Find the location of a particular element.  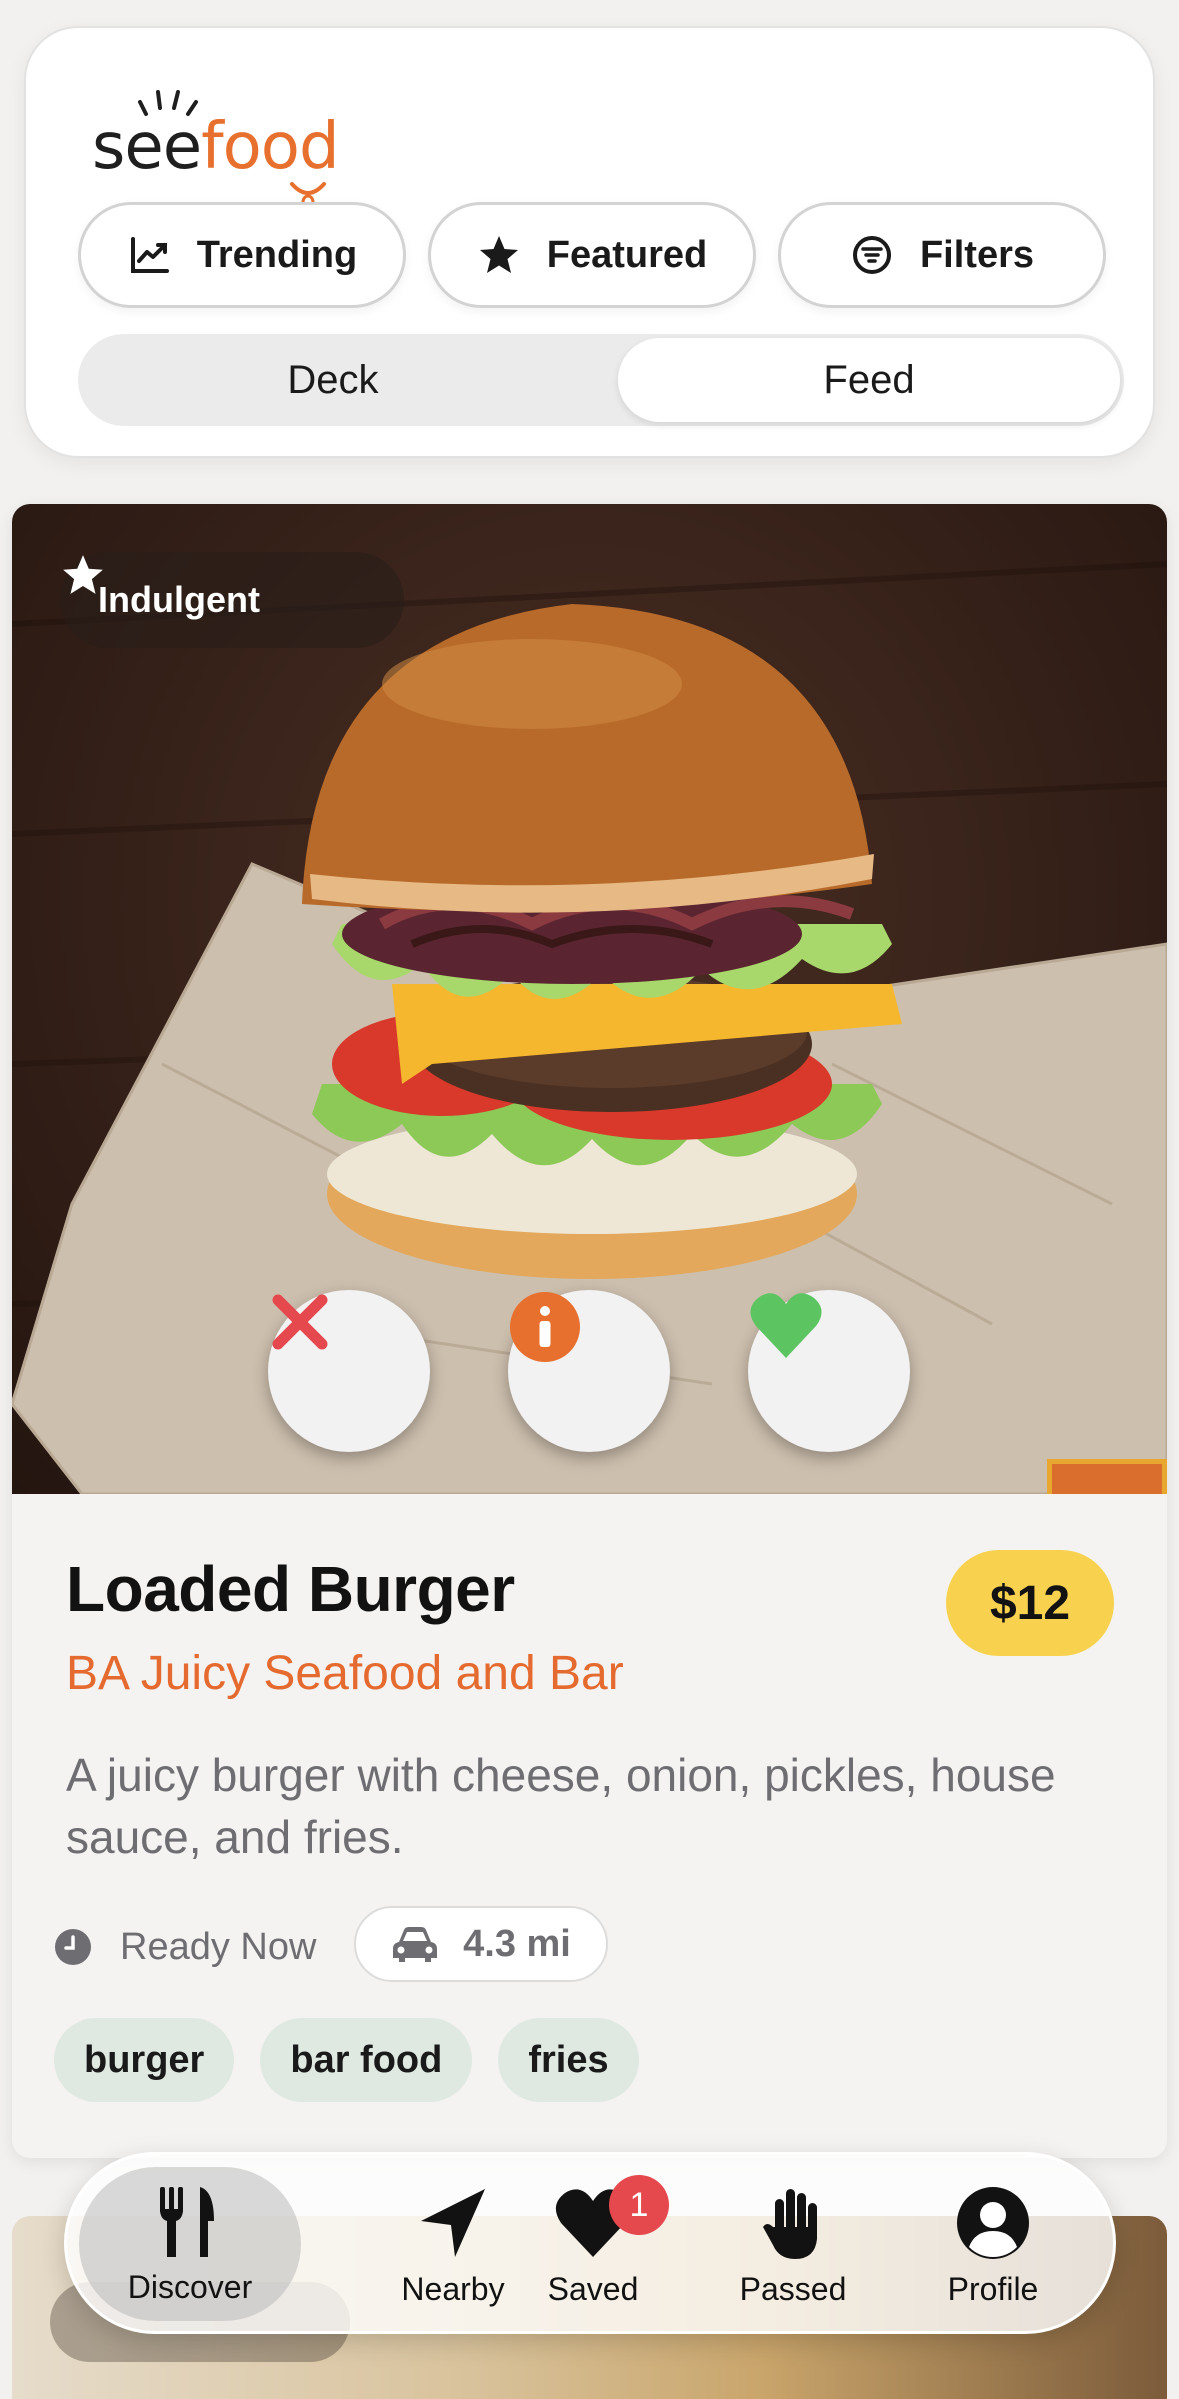

tag: burger is located at coordinates (144, 2060).